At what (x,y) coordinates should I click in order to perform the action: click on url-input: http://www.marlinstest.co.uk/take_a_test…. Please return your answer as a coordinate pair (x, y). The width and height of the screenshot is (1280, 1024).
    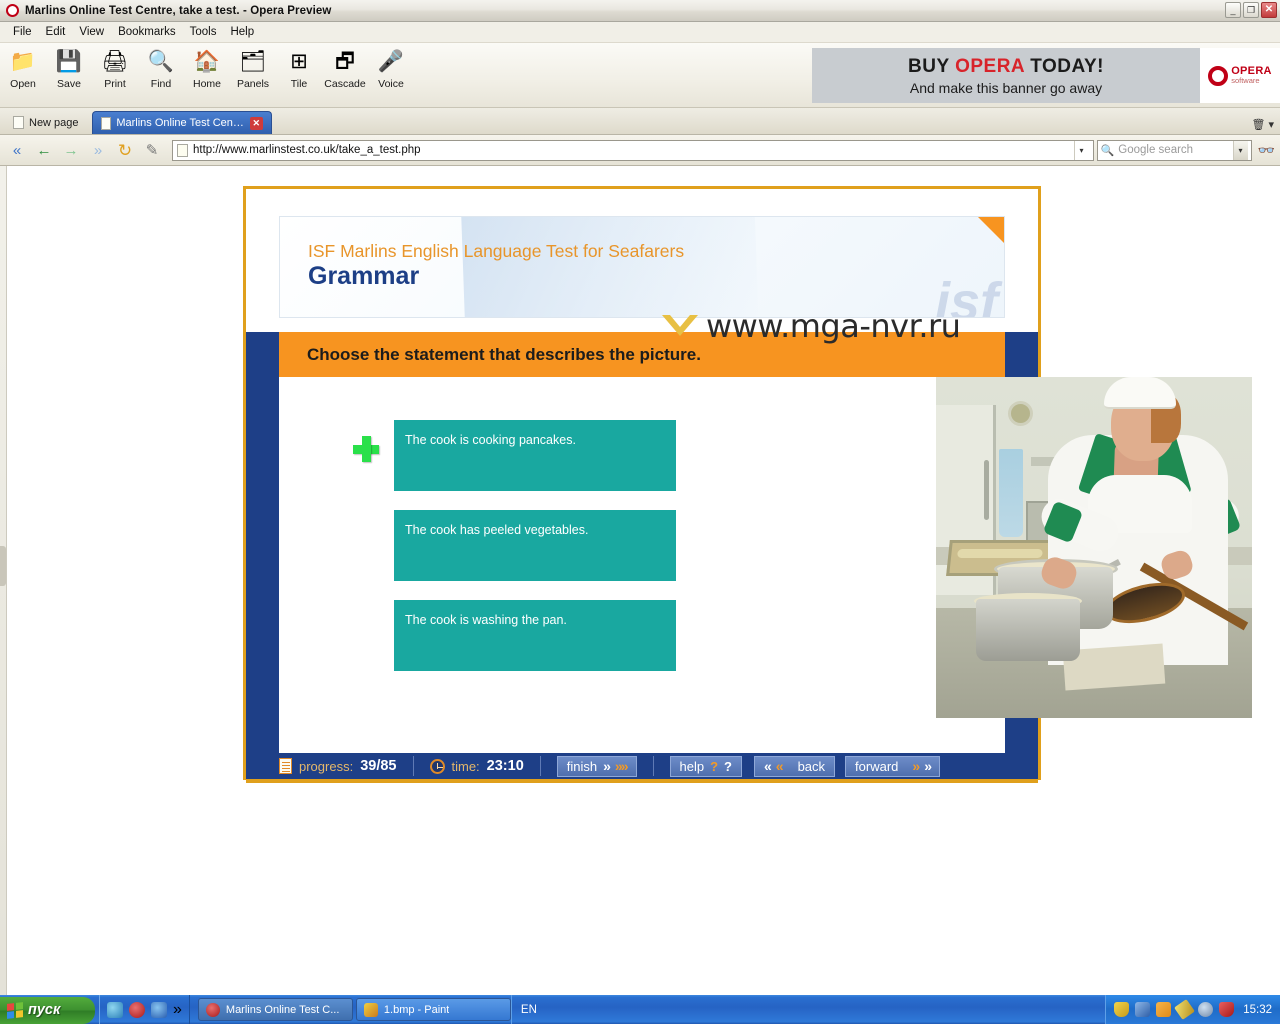
    Looking at the image, I should click on (633, 150).